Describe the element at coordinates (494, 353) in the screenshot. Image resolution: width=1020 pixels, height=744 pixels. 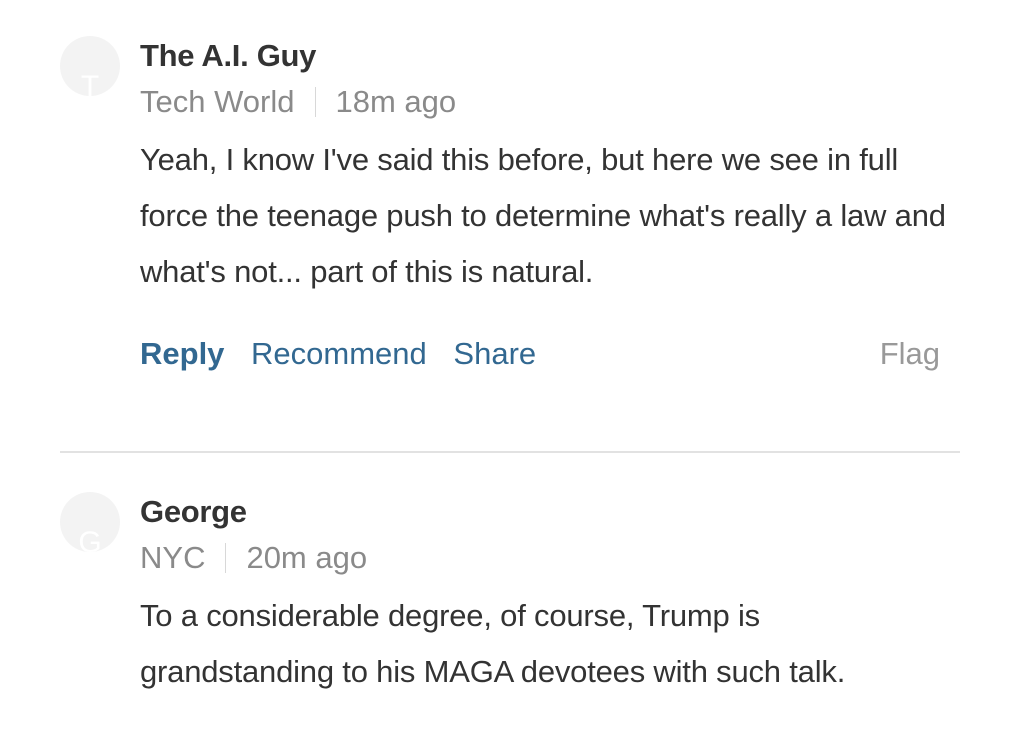
I see `share-button: Share` at that location.